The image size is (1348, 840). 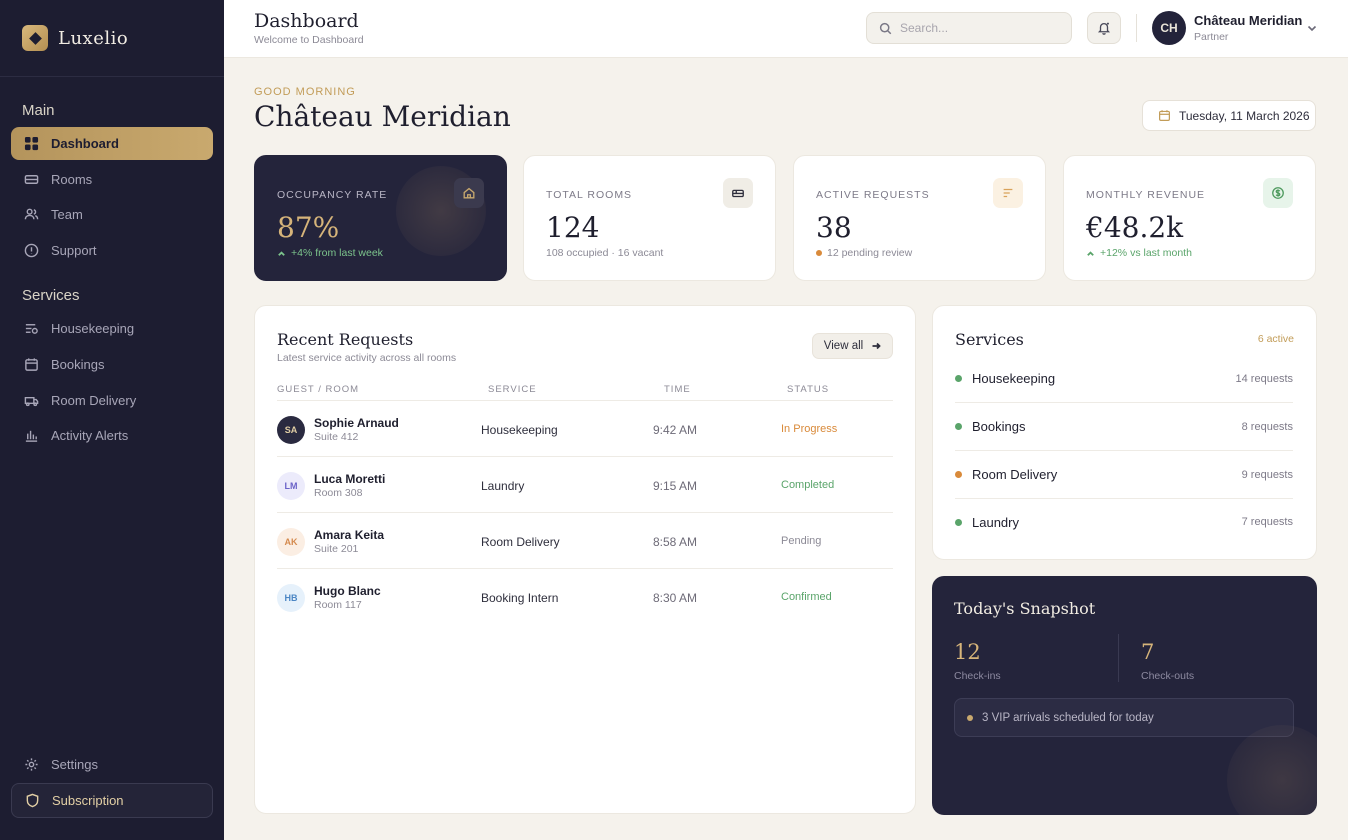 I want to click on stat-note-text: +4% from last week, so click(x=337, y=253).